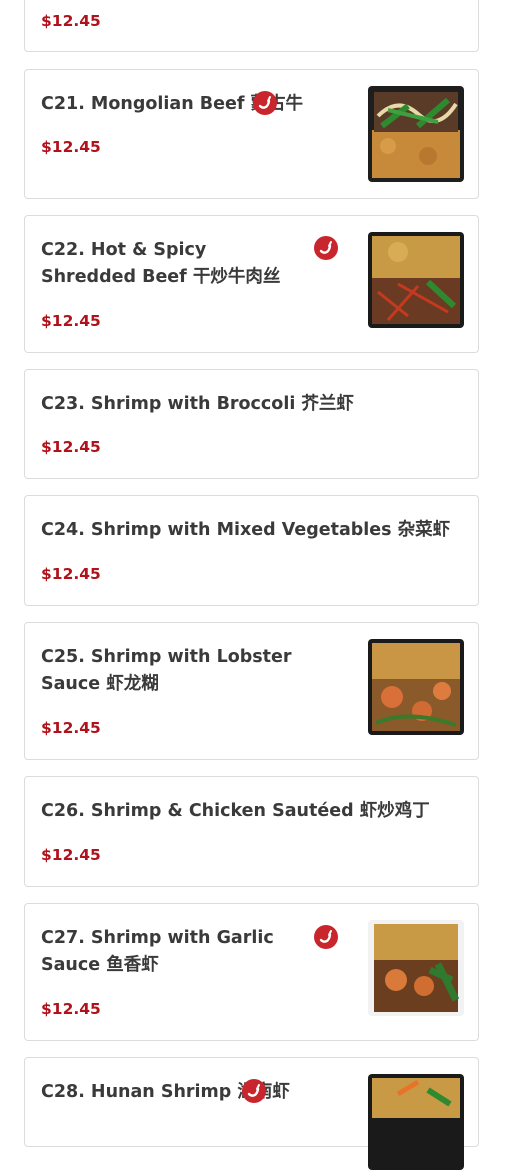 The width and height of the screenshot is (510, 1170). What do you see at coordinates (251, 424) in the screenshot?
I see `menu-item-card: C23. Shrimp with Broccoli 芥兰虾 $12.45` at bounding box center [251, 424].